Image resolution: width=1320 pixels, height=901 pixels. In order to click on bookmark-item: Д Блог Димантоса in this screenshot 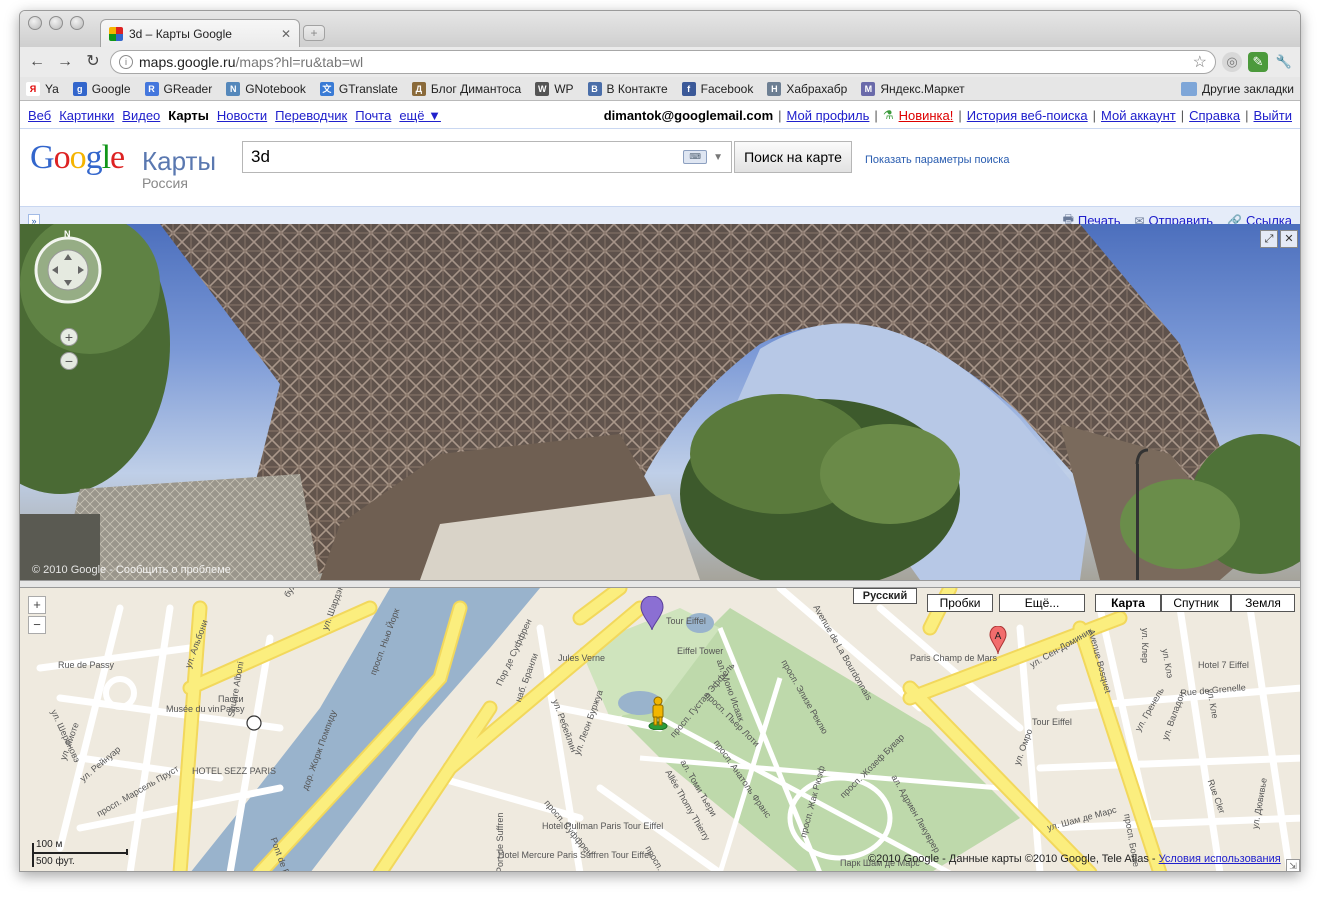, I will do `click(466, 88)`.